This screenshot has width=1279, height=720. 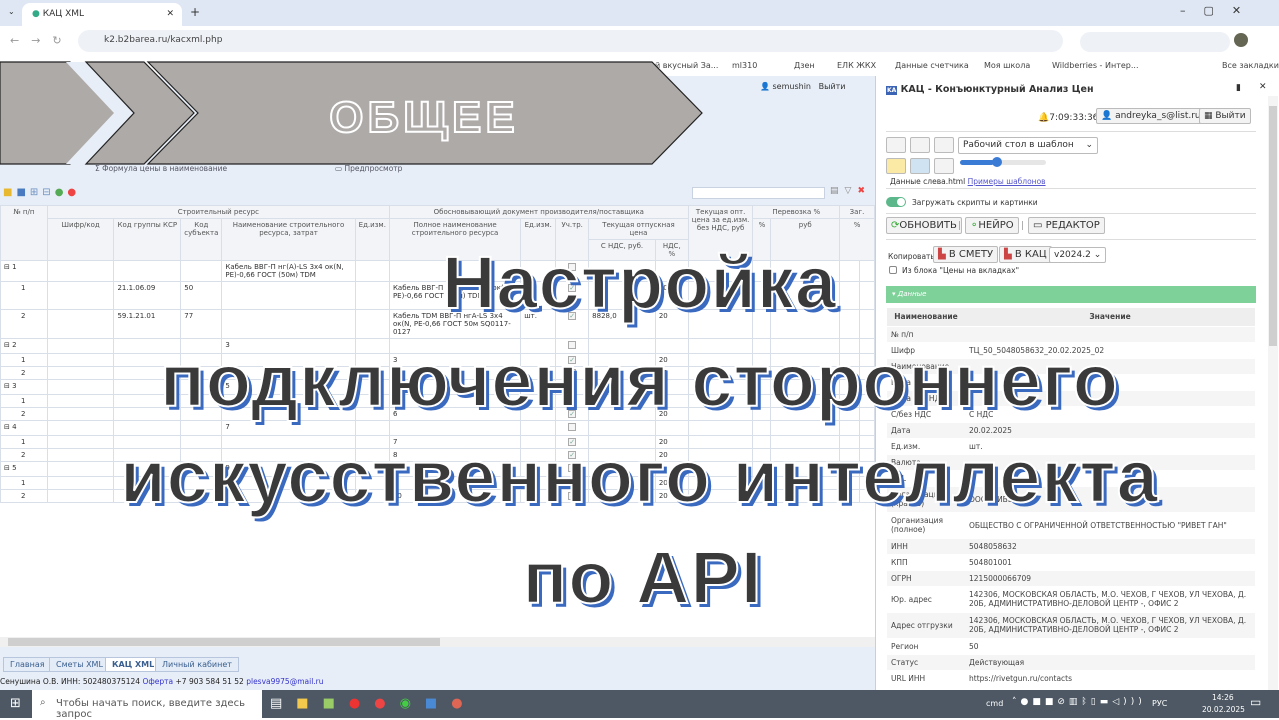 I want to click on detail-label: Регион, so click(x=926, y=646).